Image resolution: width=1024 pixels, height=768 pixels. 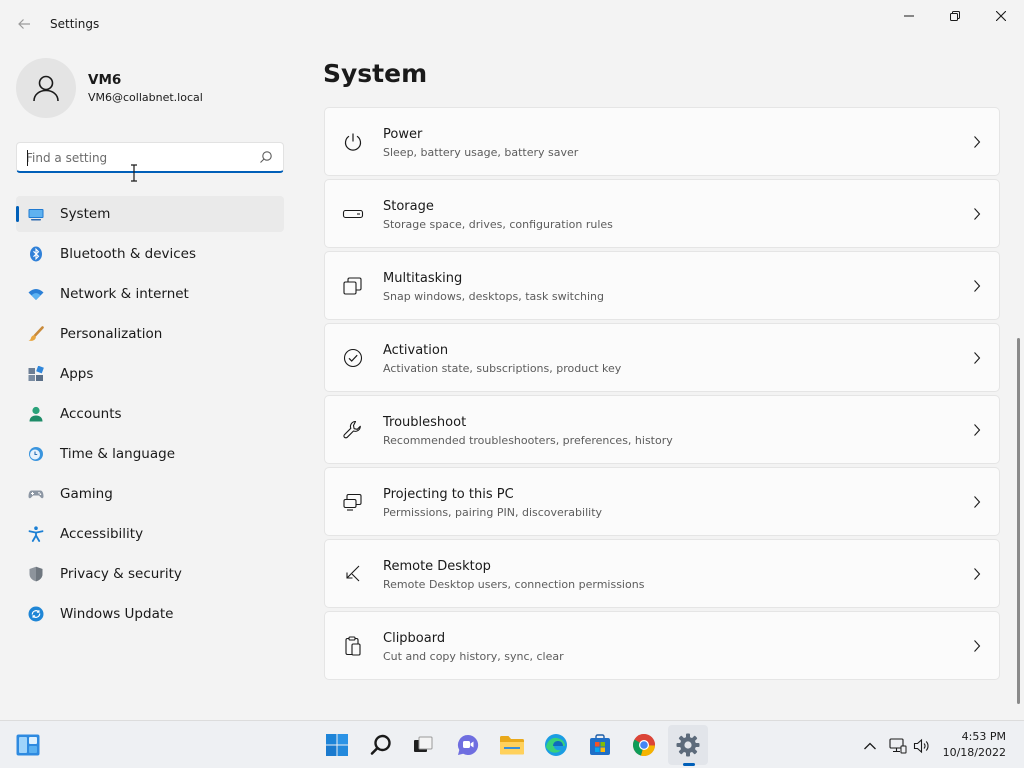 I want to click on sidebar-item-label: Network & internet, so click(x=124, y=294).